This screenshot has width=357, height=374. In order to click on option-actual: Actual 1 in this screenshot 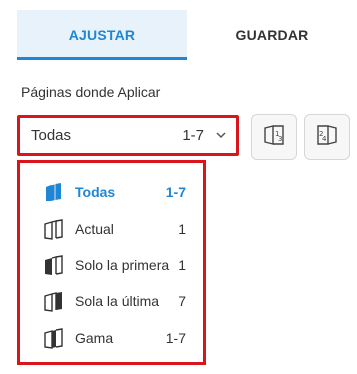, I will do `click(111, 229)`.